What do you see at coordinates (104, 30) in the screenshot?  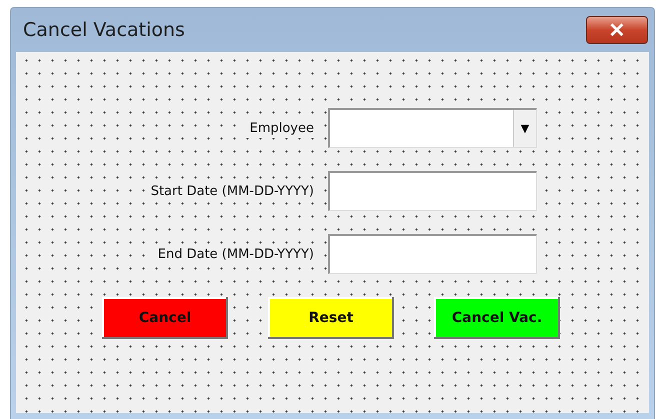 I see `window-title: Cancel Vacations` at bounding box center [104, 30].